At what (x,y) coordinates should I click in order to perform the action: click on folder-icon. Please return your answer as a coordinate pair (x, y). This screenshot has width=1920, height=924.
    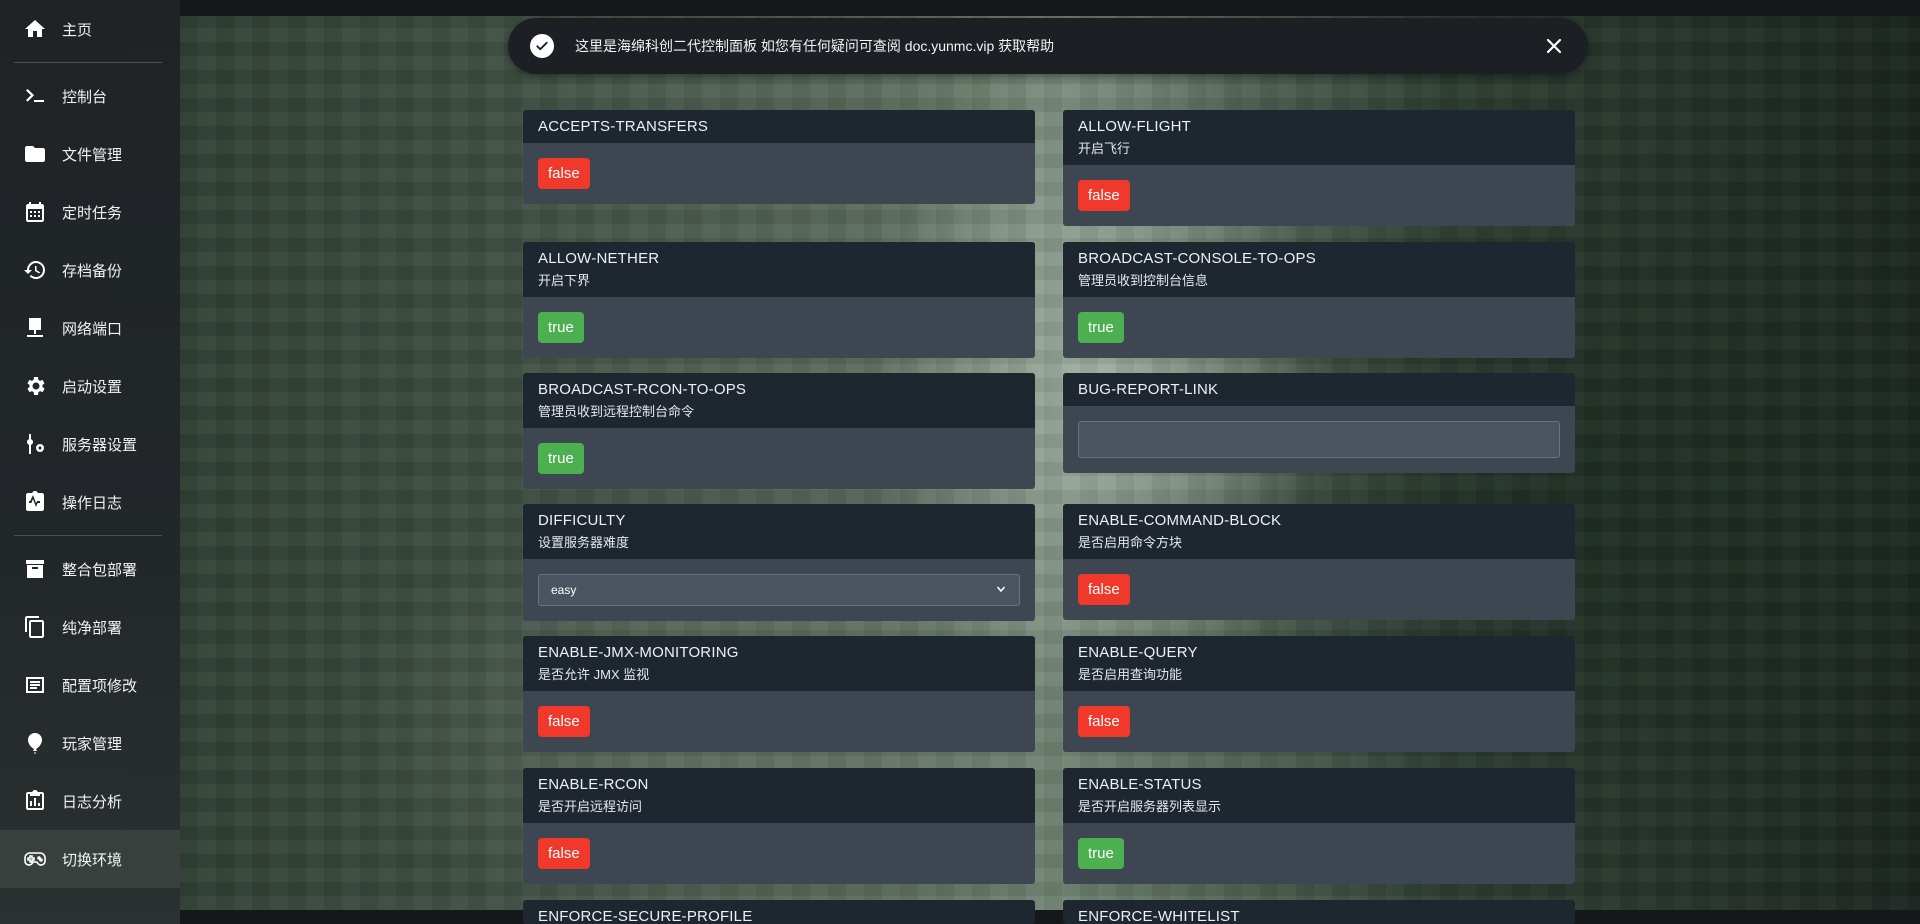
    Looking at the image, I should click on (35, 154).